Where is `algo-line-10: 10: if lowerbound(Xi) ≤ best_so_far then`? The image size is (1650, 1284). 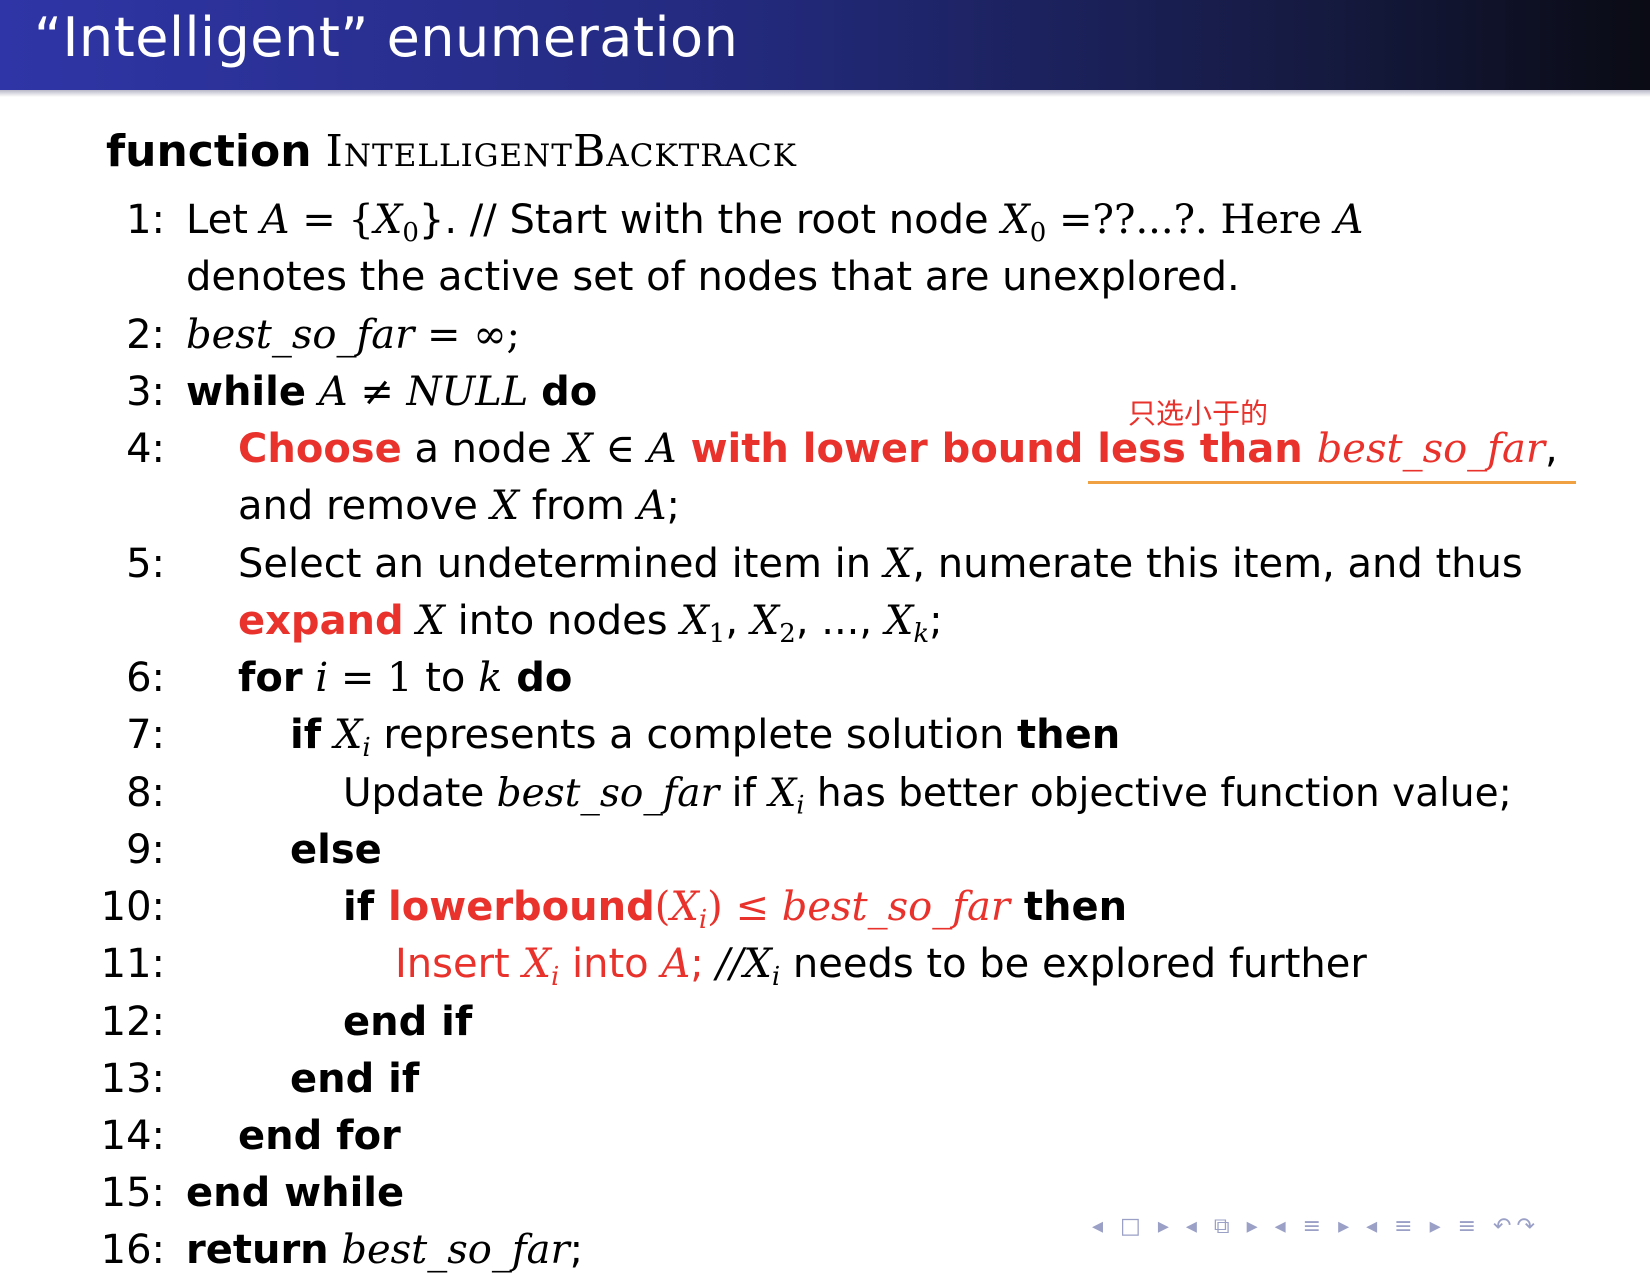
algo-line-10: 10: if lowerbound(Xi) ≤ best_so_far then is located at coordinates (825, 907).